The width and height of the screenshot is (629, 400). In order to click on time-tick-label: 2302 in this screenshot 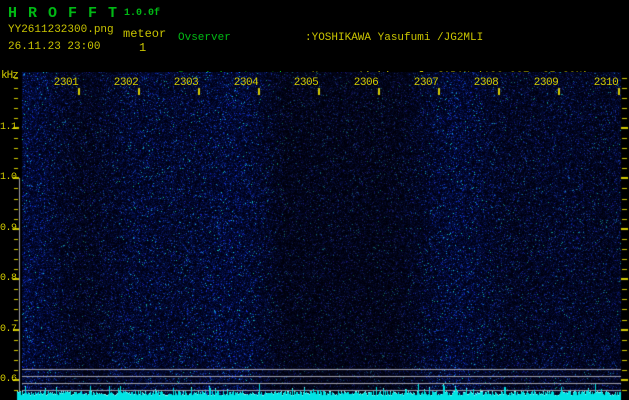, I will do `click(126, 83)`.